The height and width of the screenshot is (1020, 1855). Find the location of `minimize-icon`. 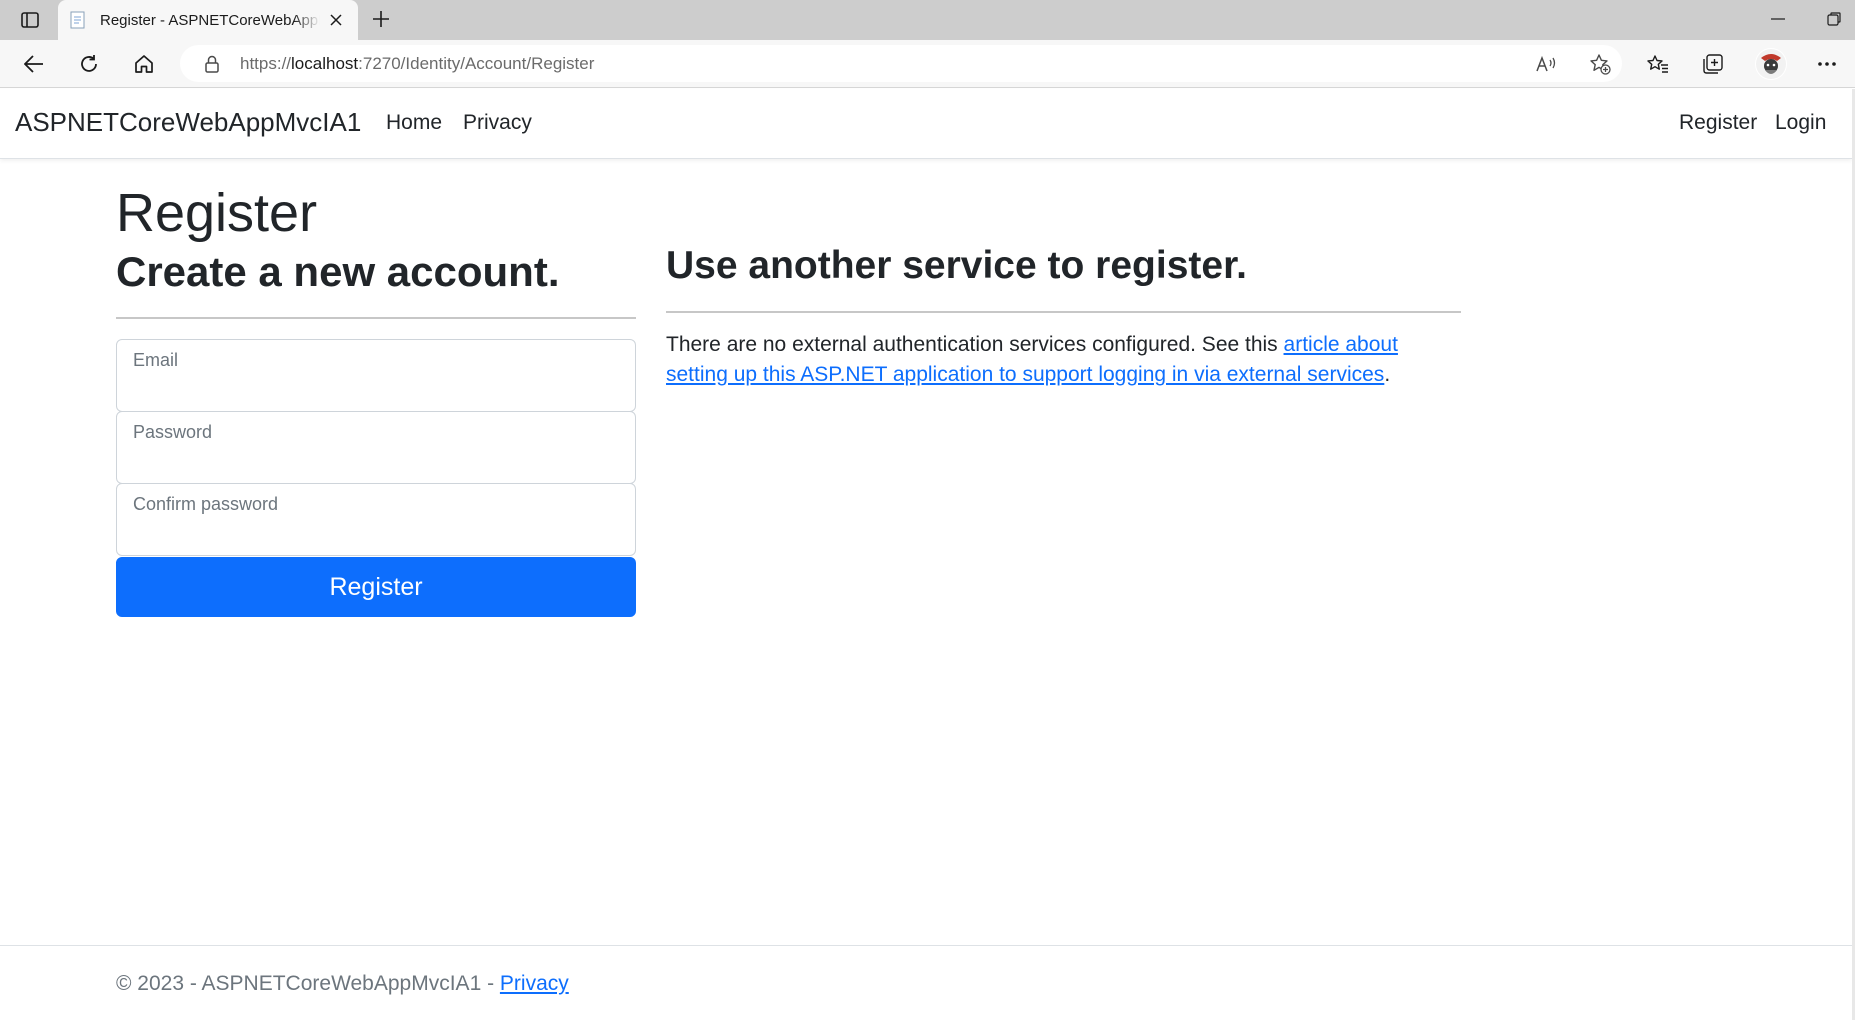

minimize-icon is located at coordinates (1778, 19).